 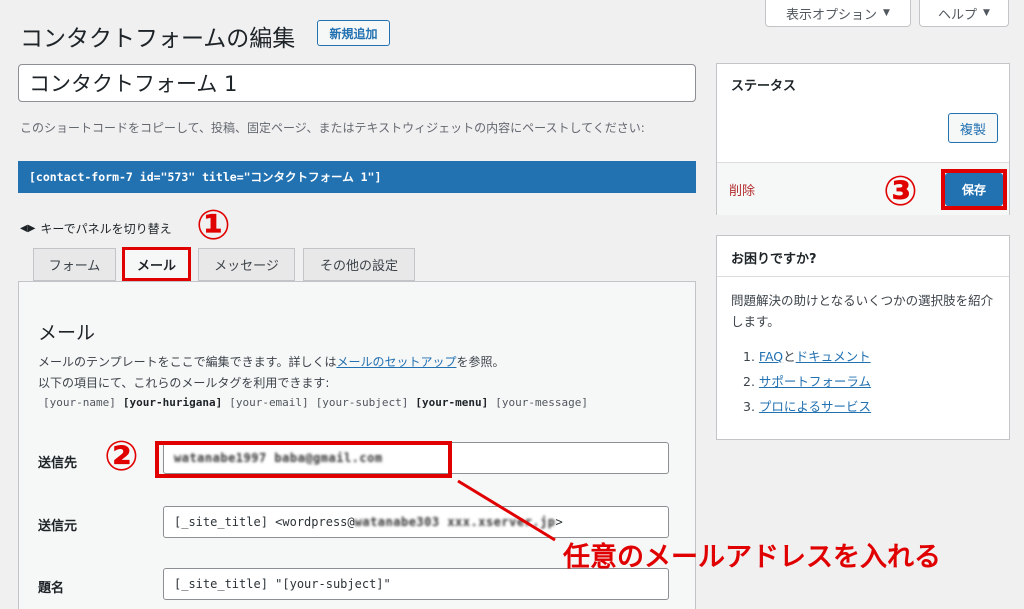 I want to click on mail-description: メールのテンプレートをここで編集できます。詳しくはメールのセットアップを参照。, so click(x=271, y=362).